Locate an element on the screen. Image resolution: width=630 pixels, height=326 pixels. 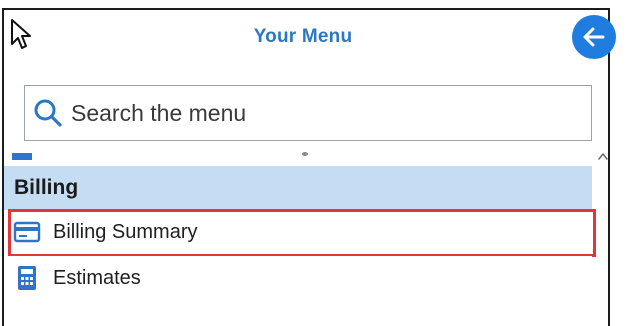
section-title: Billing is located at coordinates (46, 187).